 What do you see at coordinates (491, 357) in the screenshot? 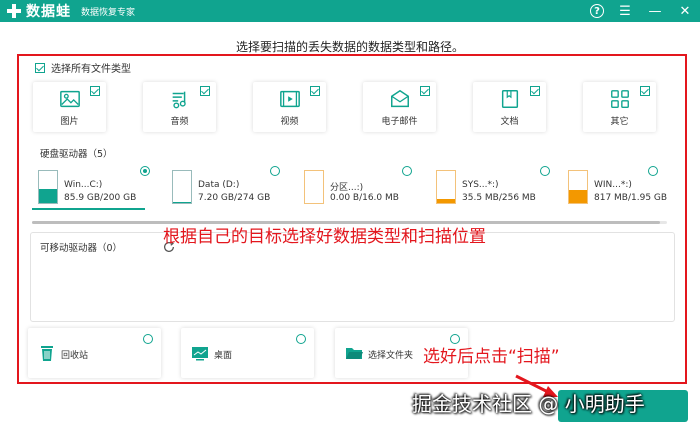
I see `annotation-scan-hint: 选好后点击“扫描”` at bounding box center [491, 357].